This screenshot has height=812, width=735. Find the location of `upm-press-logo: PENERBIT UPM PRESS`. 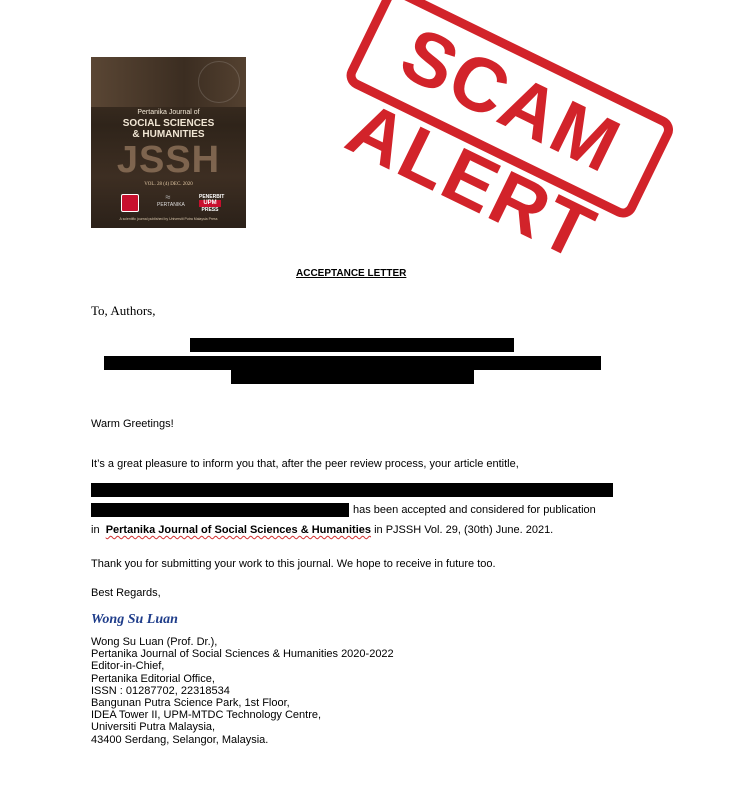

upm-press-logo: PENERBIT UPM PRESS is located at coordinates (211, 203).